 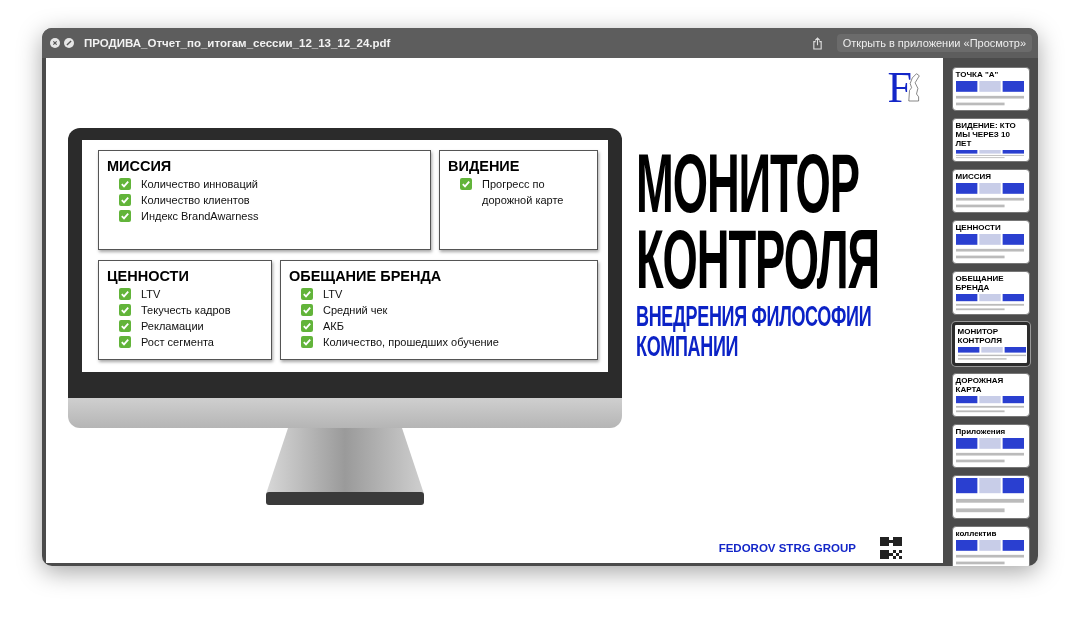 I want to click on thumbnail-title: Приложения, so click(x=981, y=431).